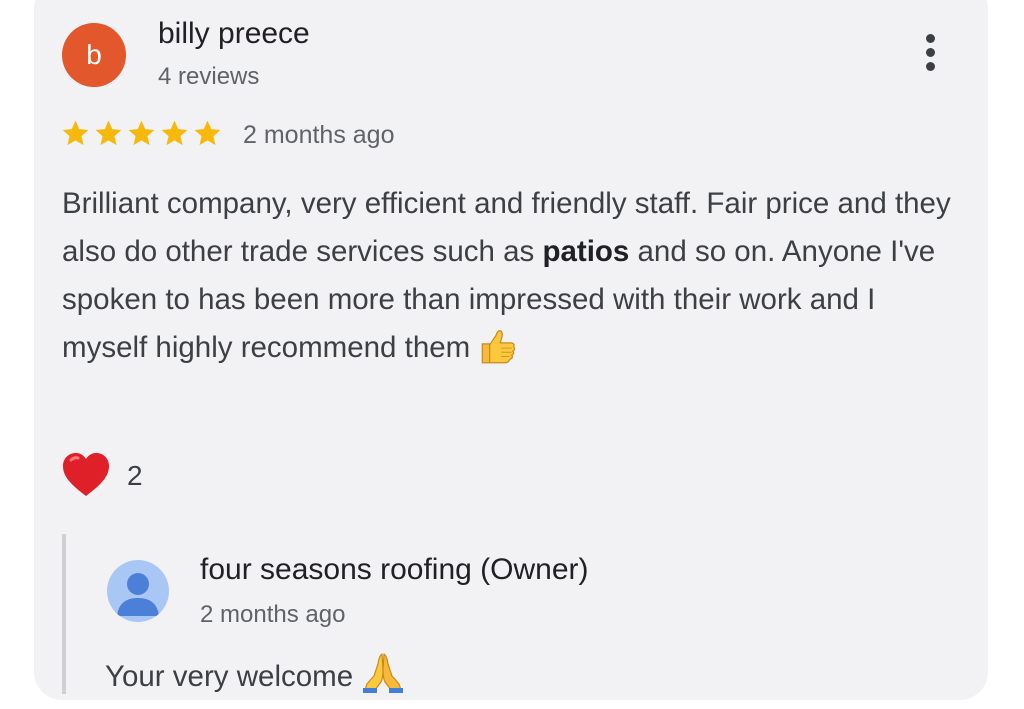 The image size is (1024, 709). I want to click on person-icon, so click(138, 594).